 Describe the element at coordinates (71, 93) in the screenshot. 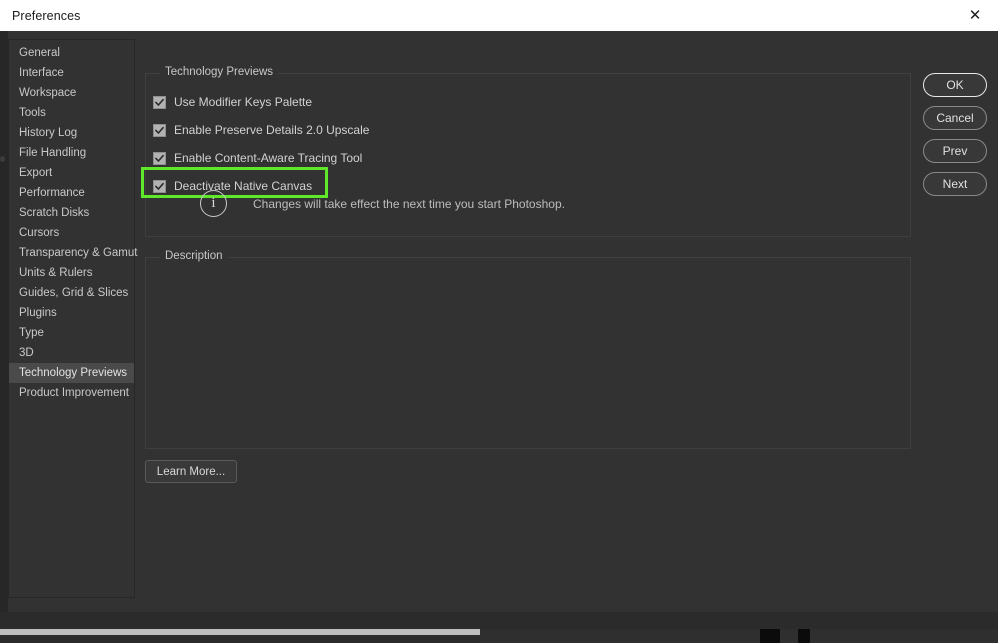

I see `sidebar-item-workspace: Workspace` at that location.